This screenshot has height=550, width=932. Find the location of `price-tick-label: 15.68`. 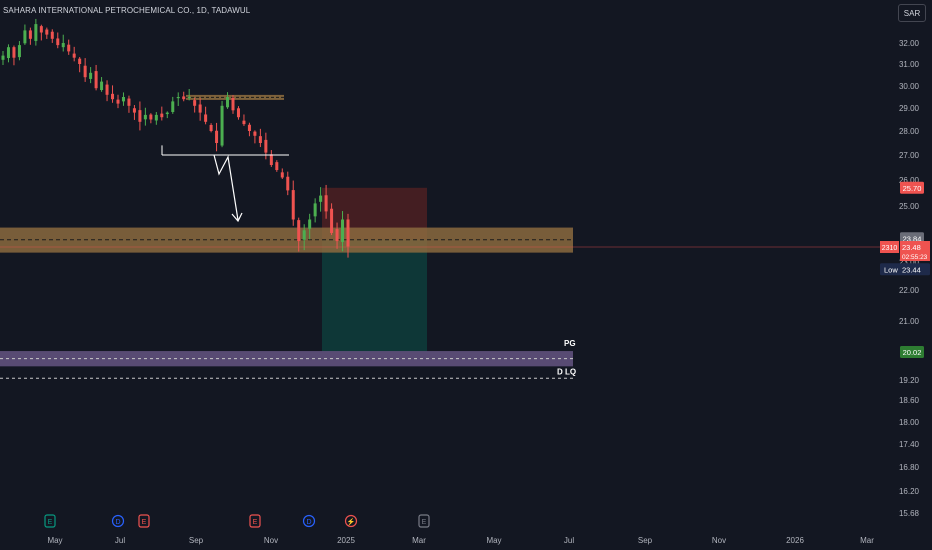

price-tick-label: 15.68 is located at coordinates (909, 513).